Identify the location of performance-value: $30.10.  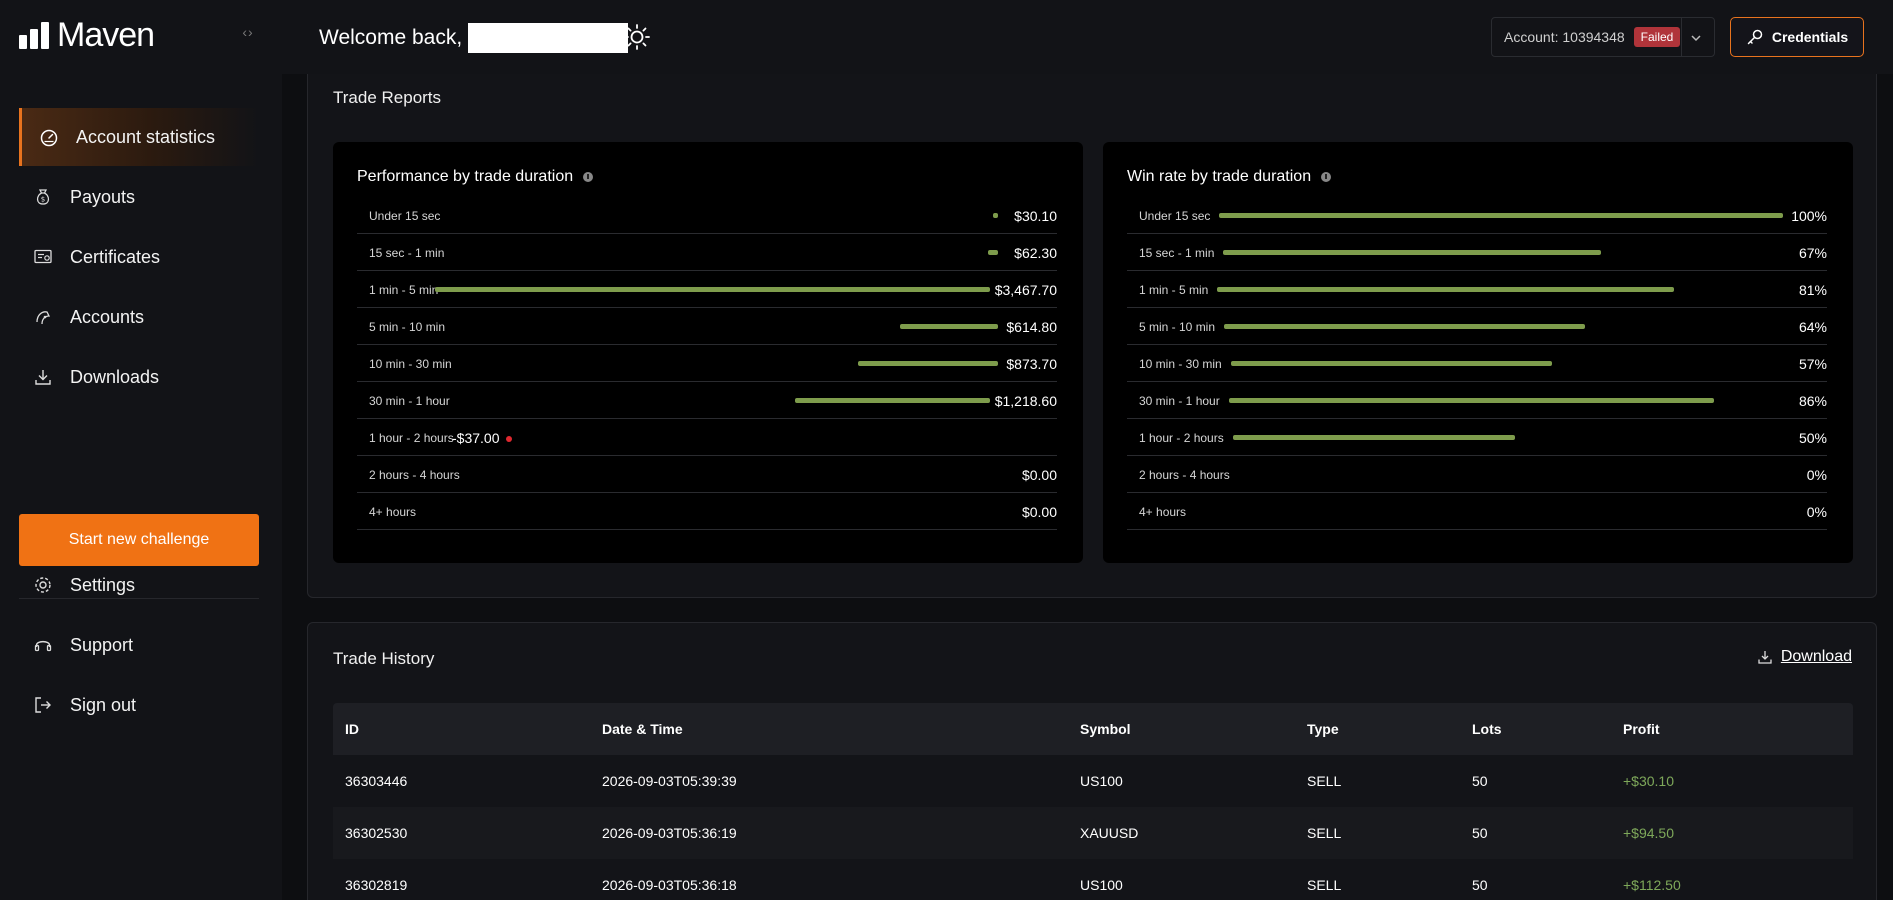
(1035, 216).